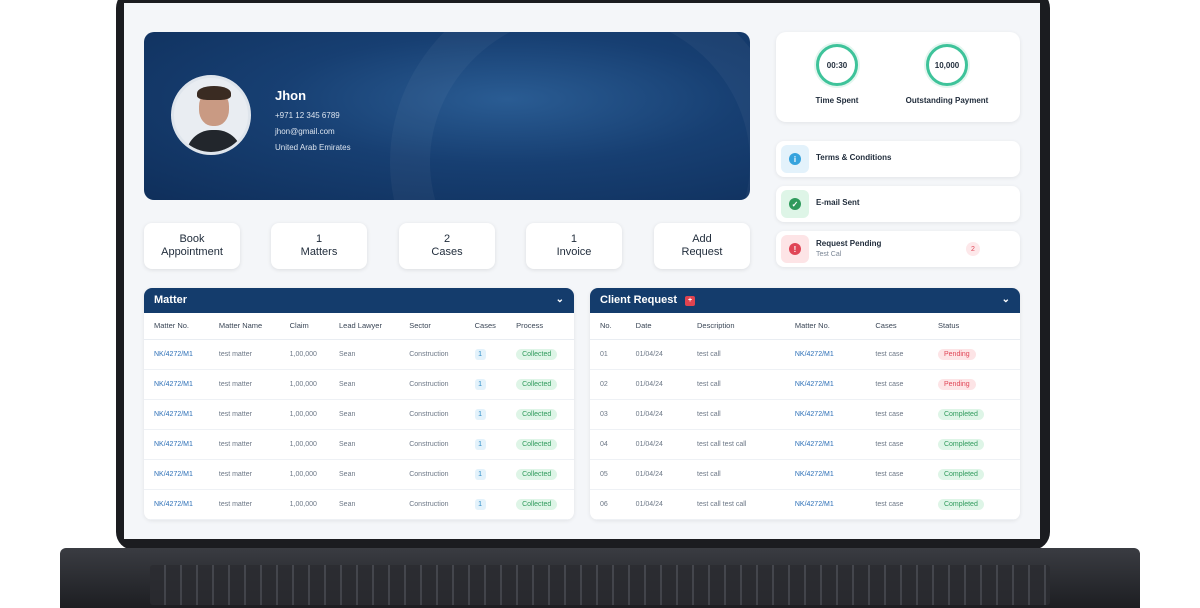  What do you see at coordinates (291, 95) in the screenshot?
I see `profile-name: Jhon` at bounding box center [291, 95].